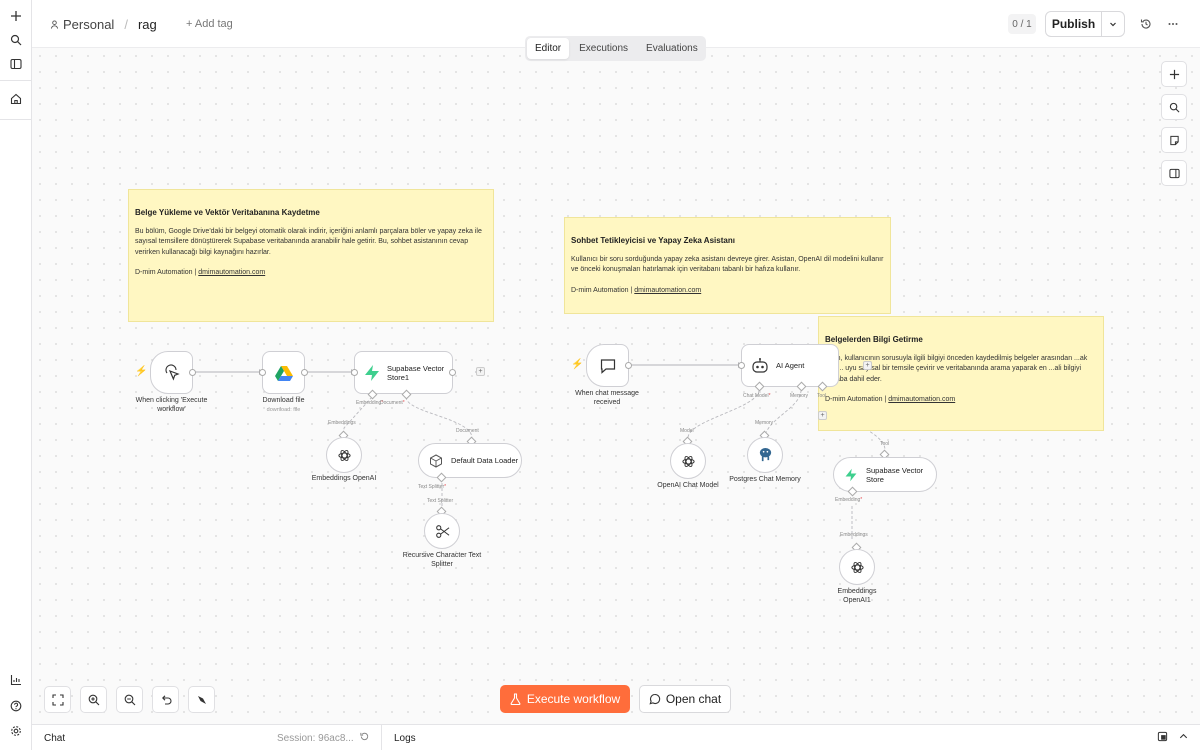  What do you see at coordinates (16, 731) in the screenshot?
I see `settings-icon` at bounding box center [16, 731].